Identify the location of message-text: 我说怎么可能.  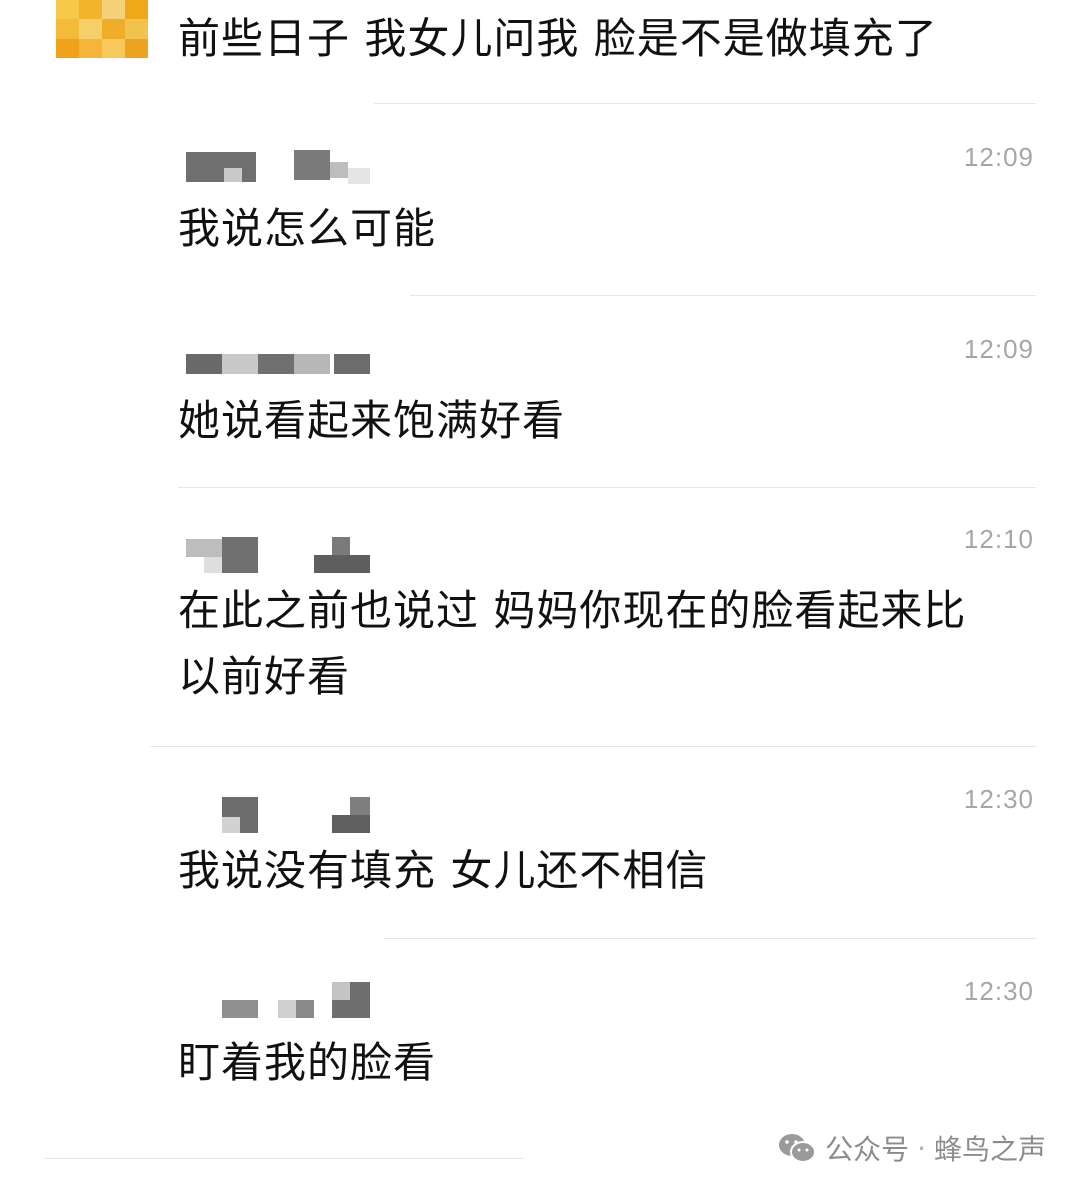
(307, 228).